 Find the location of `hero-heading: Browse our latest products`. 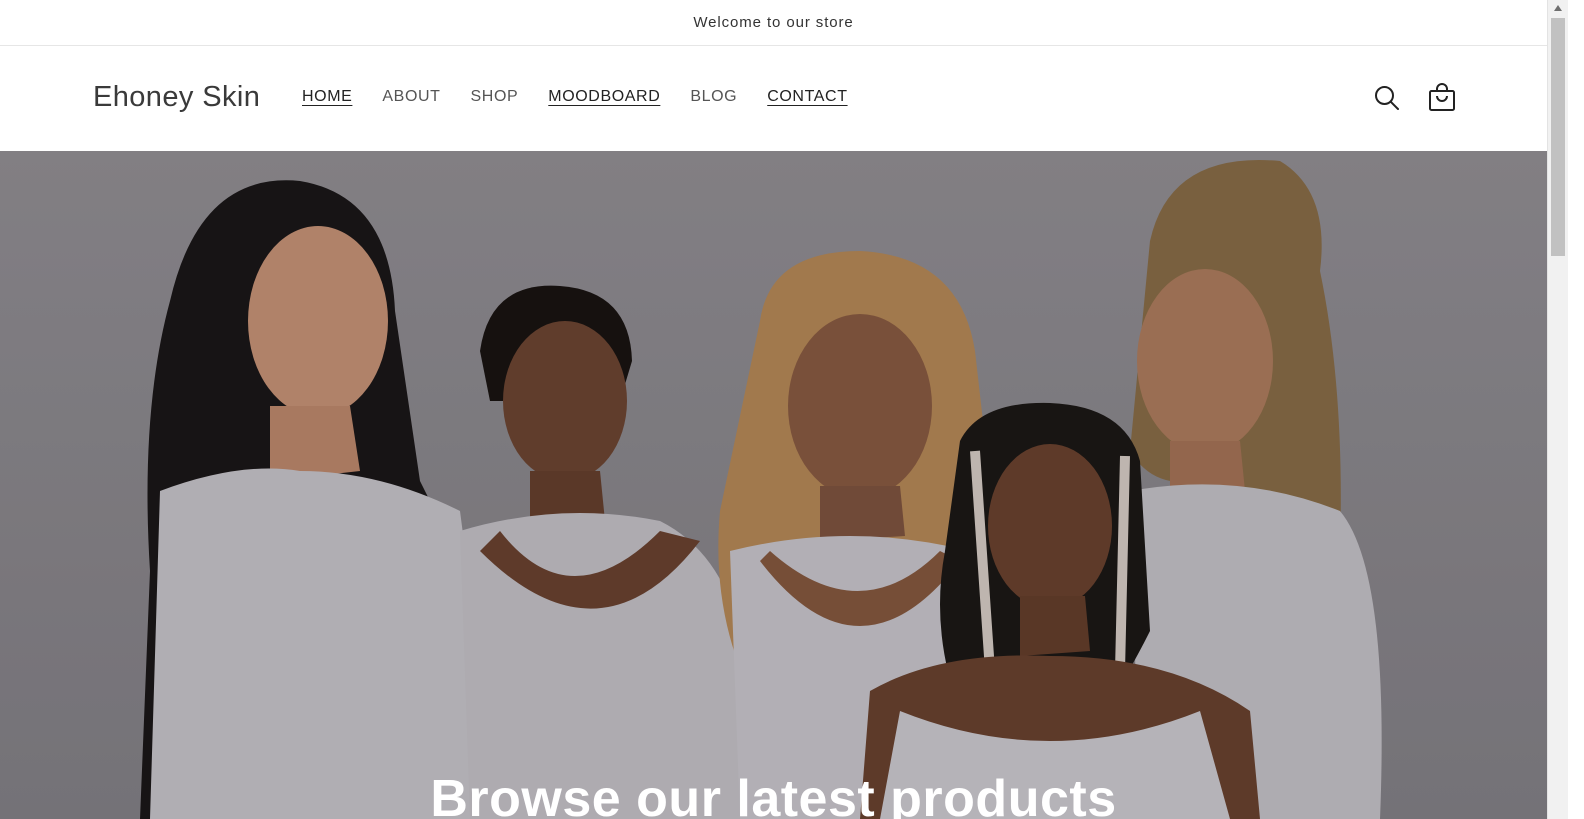

hero-heading: Browse our latest products is located at coordinates (773, 794).